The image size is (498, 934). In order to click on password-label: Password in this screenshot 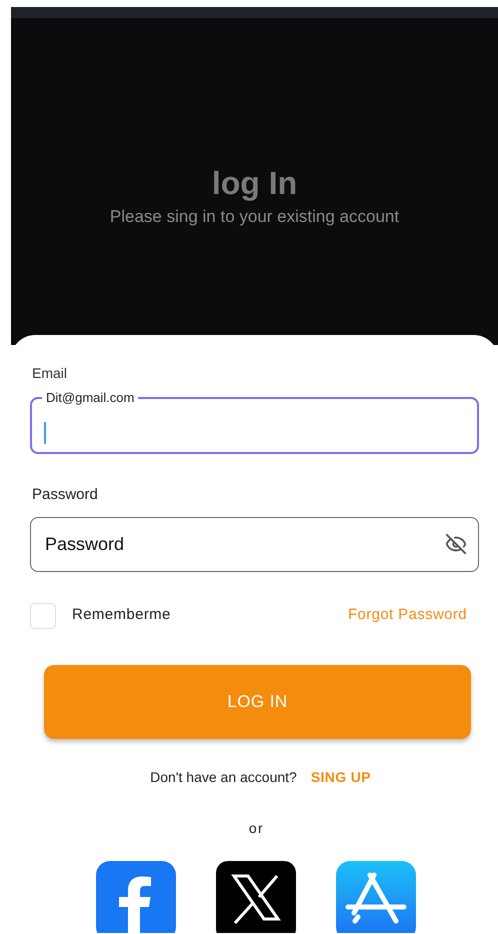, I will do `click(65, 495)`.